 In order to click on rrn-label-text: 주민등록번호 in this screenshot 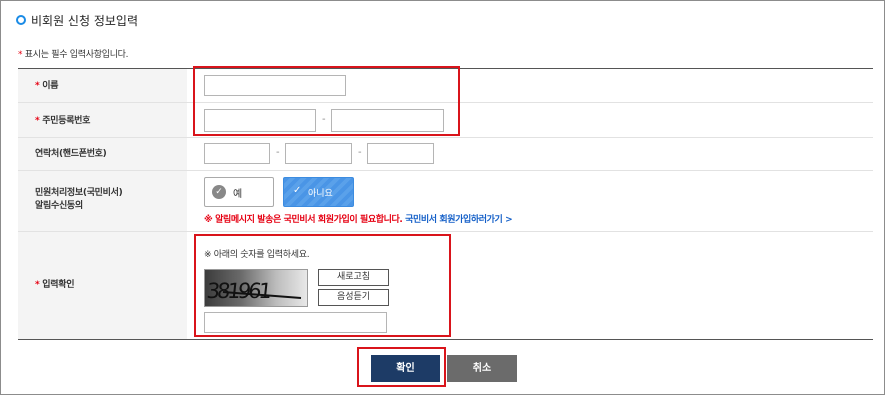, I will do `click(66, 121)`.